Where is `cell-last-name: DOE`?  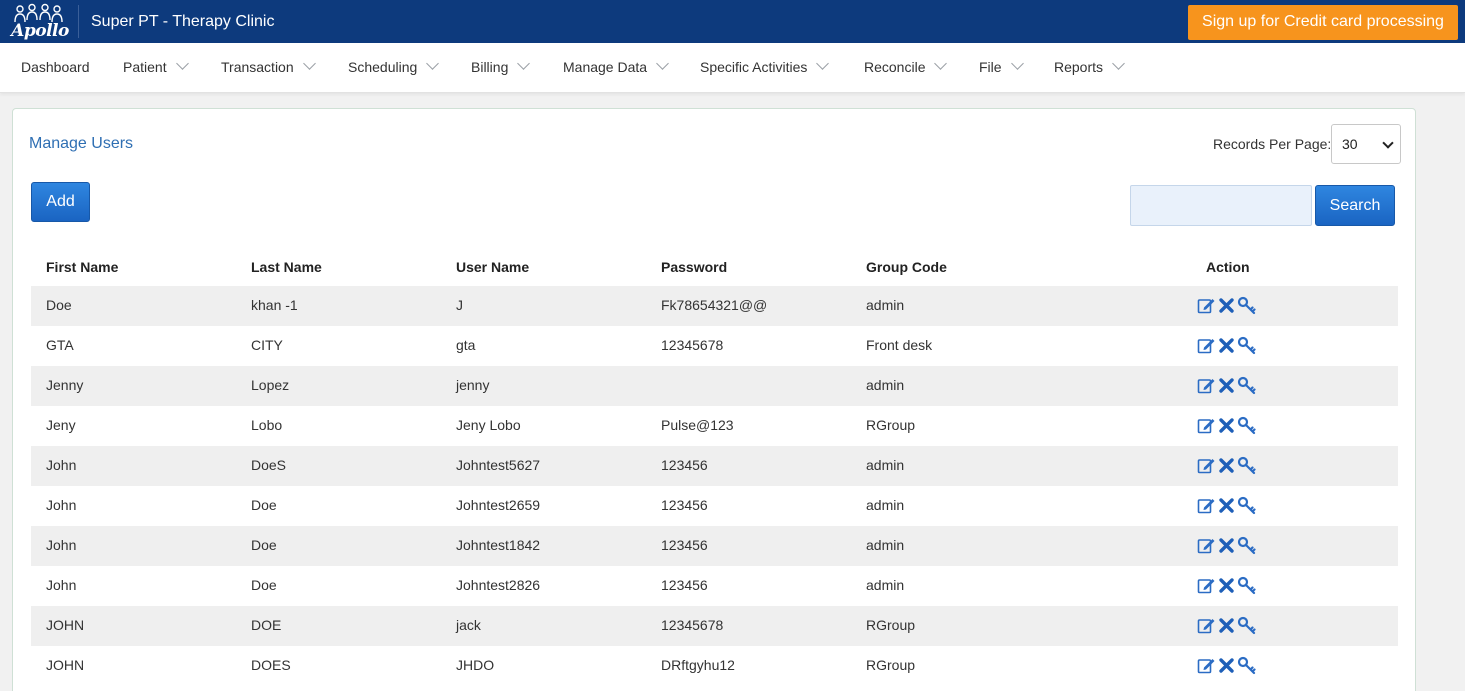 cell-last-name: DOE is located at coordinates (266, 625).